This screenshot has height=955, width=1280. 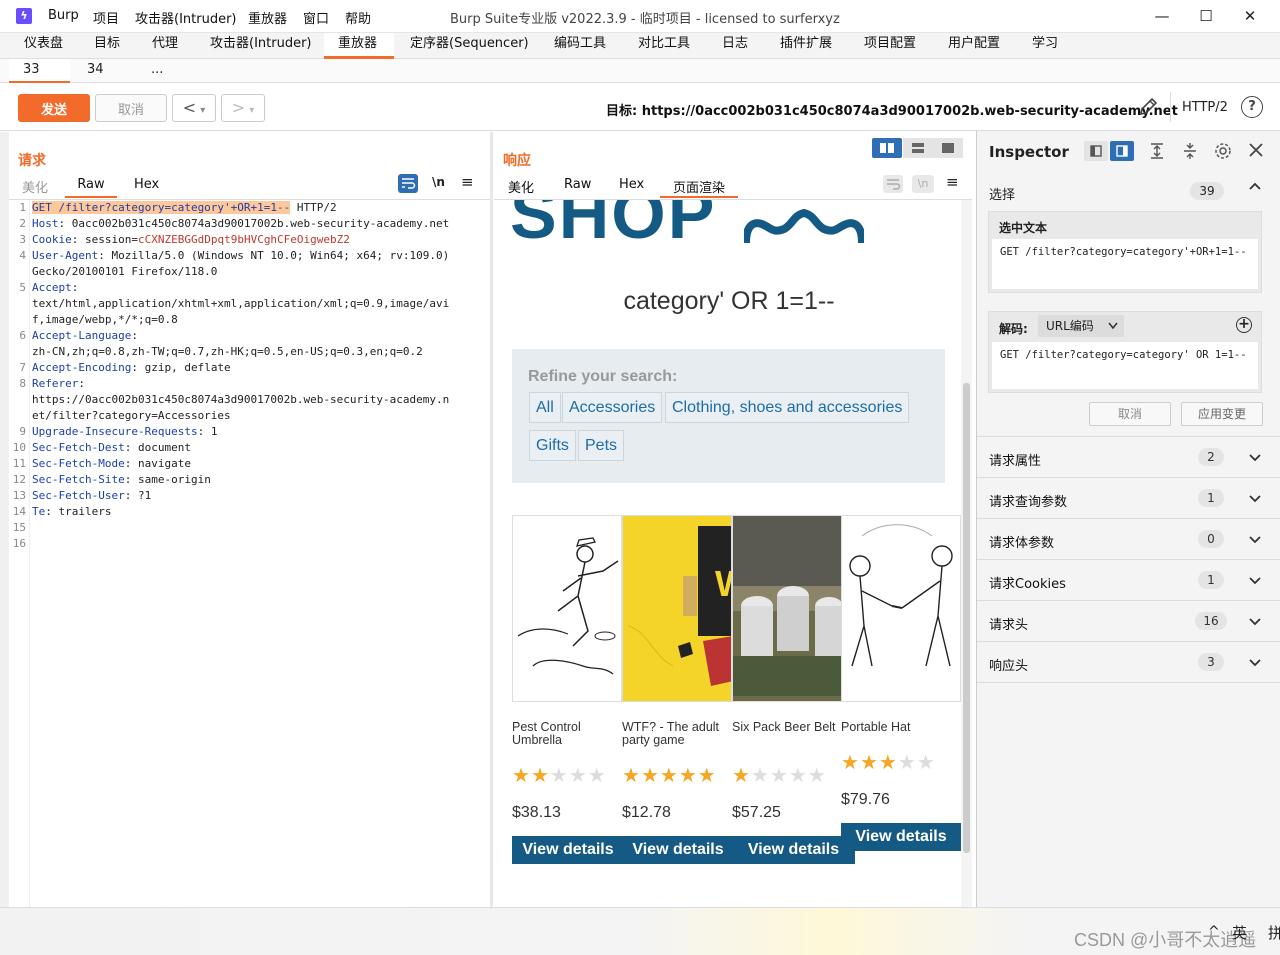 What do you see at coordinates (54, 108) in the screenshot?
I see `send-button: 发送` at bounding box center [54, 108].